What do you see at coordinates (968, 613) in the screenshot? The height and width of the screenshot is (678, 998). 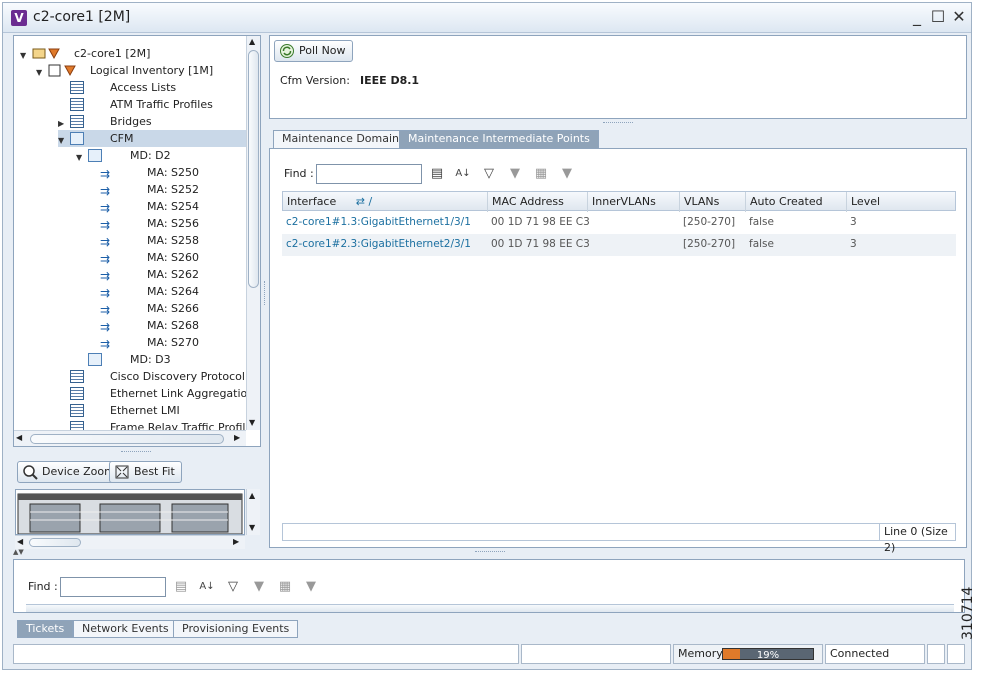 I see `figure-id: 310714` at bounding box center [968, 613].